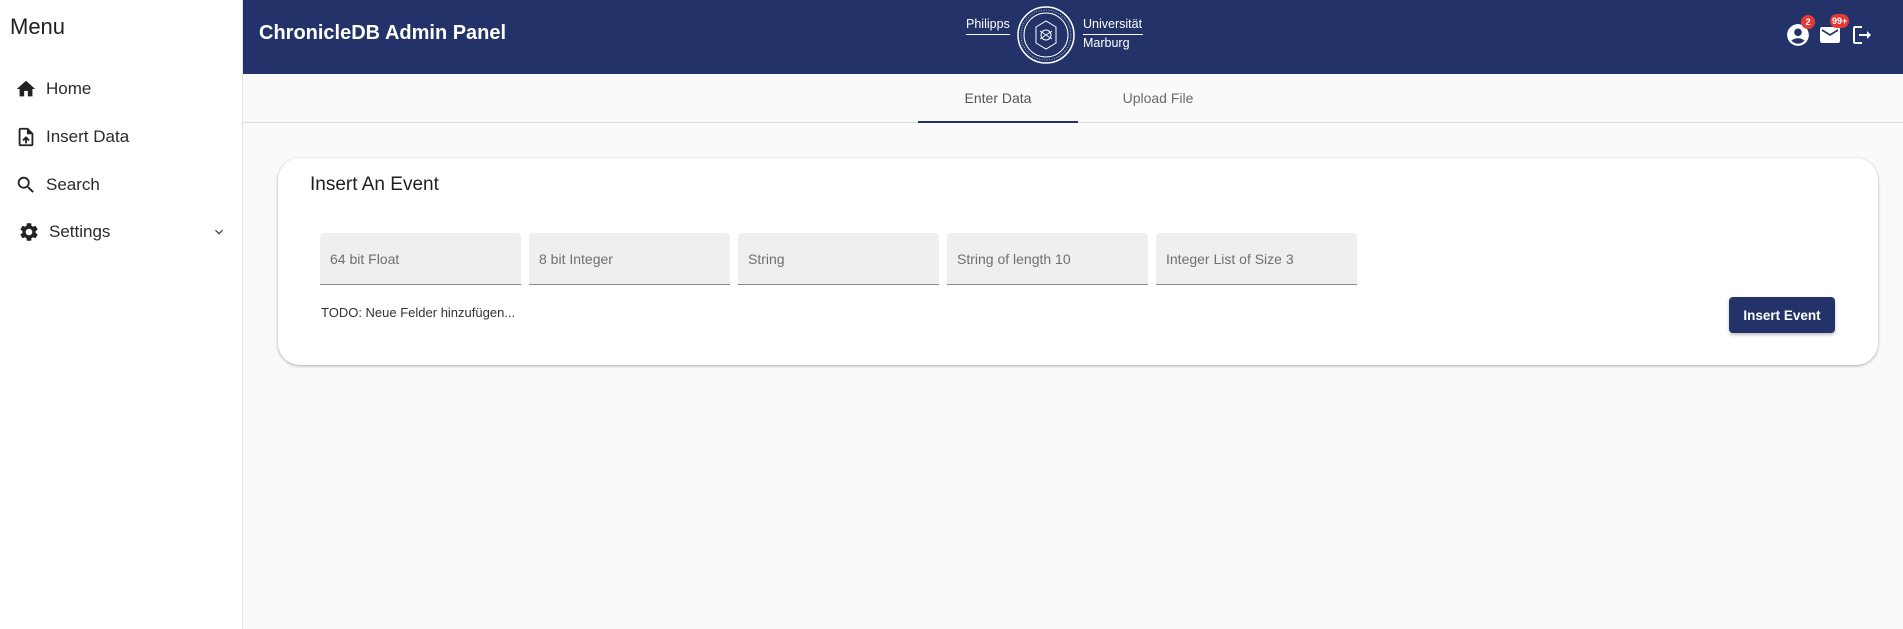 The width and height of the screenshot is (1903, 629). I want to click on integer-list-field, so click(1256, 259).